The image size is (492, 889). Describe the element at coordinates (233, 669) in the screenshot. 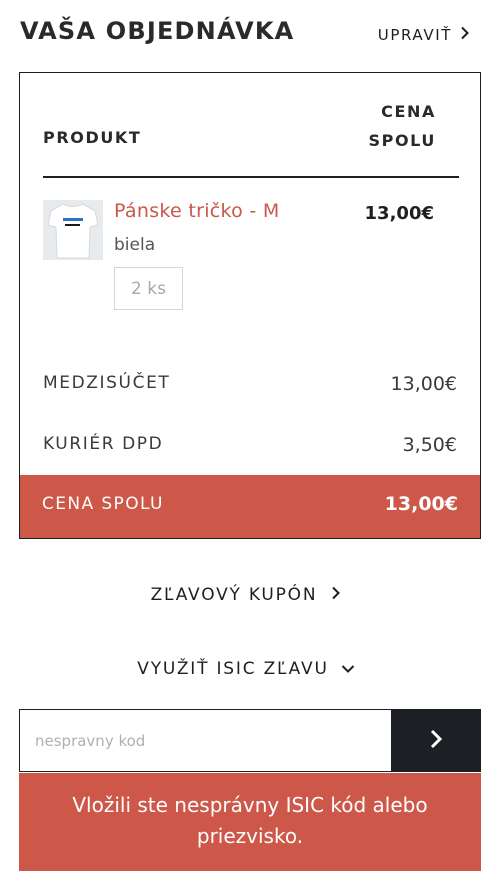

I see `isic-label: VYUŽIŤ ISIC ZĽAVU` at that location.